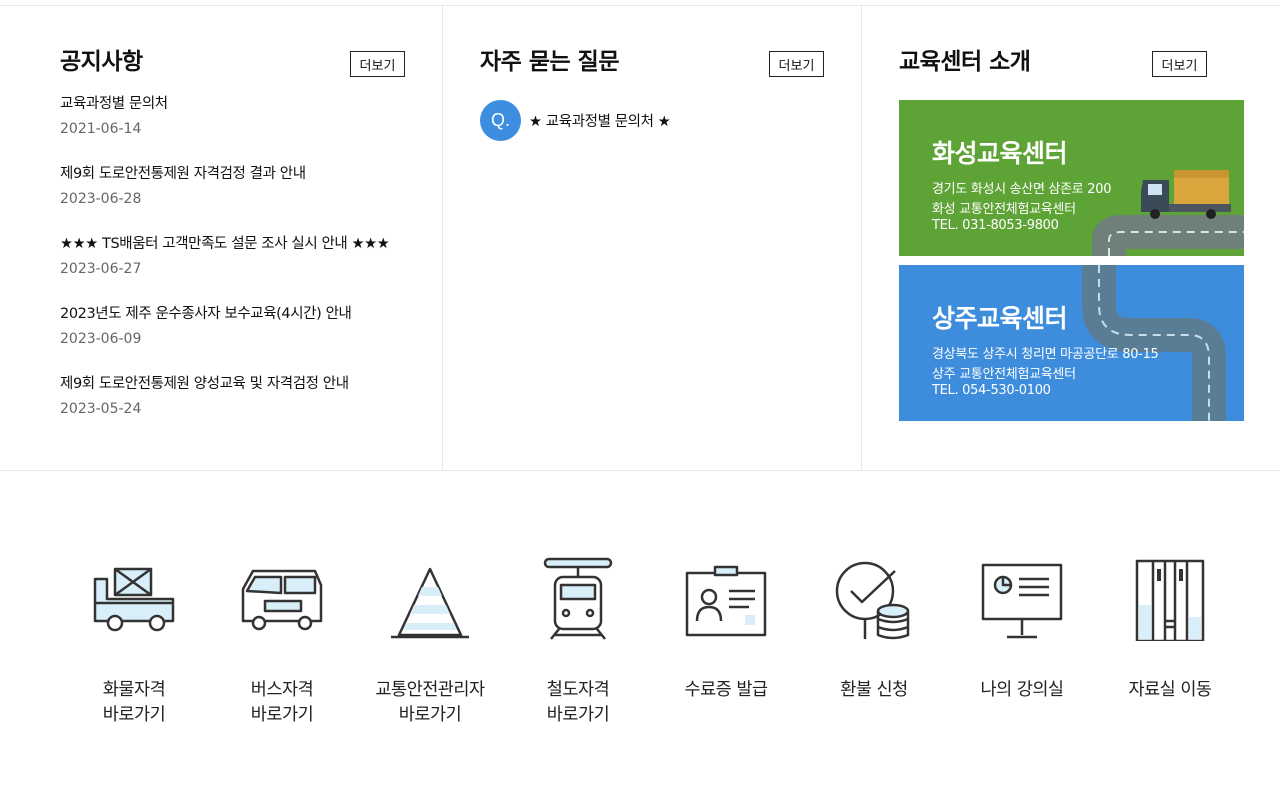 The width and height of the screenshot is (1280, 807). I want to click on quick-link-railway: 철도자격 바로가기, so click(578, 641).